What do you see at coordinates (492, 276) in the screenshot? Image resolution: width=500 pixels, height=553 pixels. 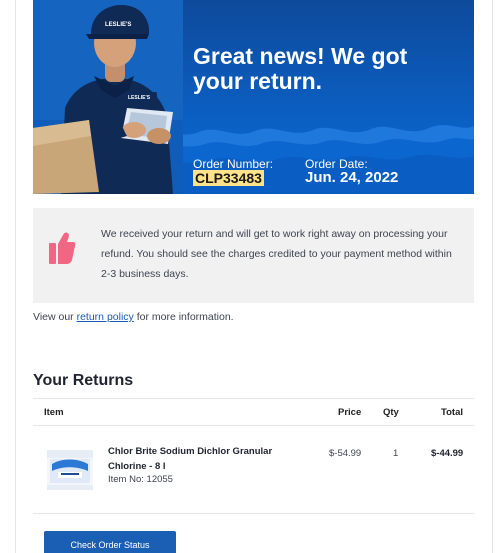 I see `page-border-right` at bounding box center [492, 276].